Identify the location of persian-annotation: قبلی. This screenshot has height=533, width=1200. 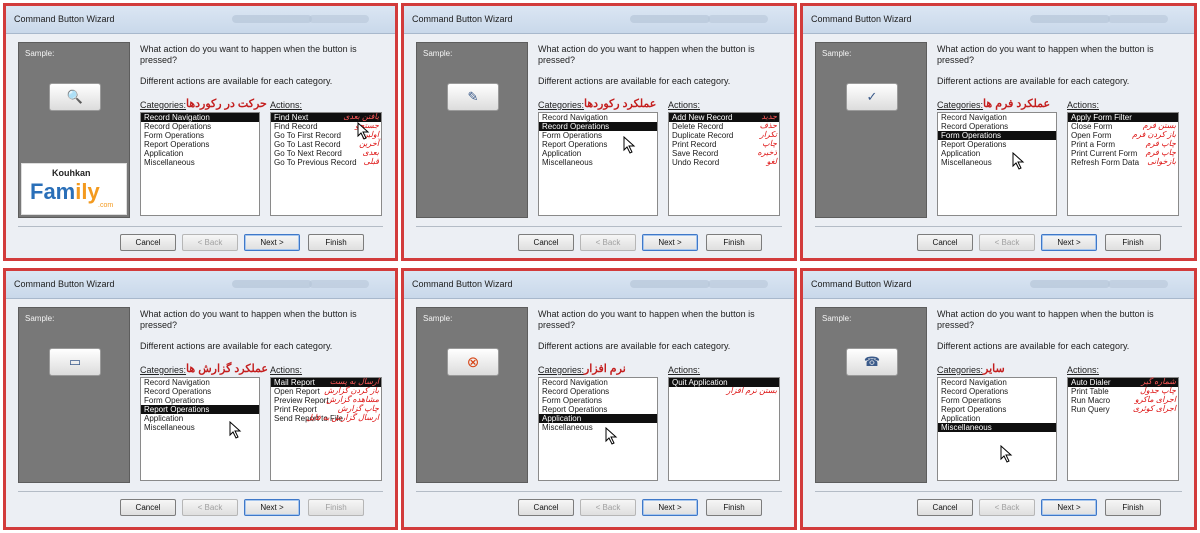
(371, 161).